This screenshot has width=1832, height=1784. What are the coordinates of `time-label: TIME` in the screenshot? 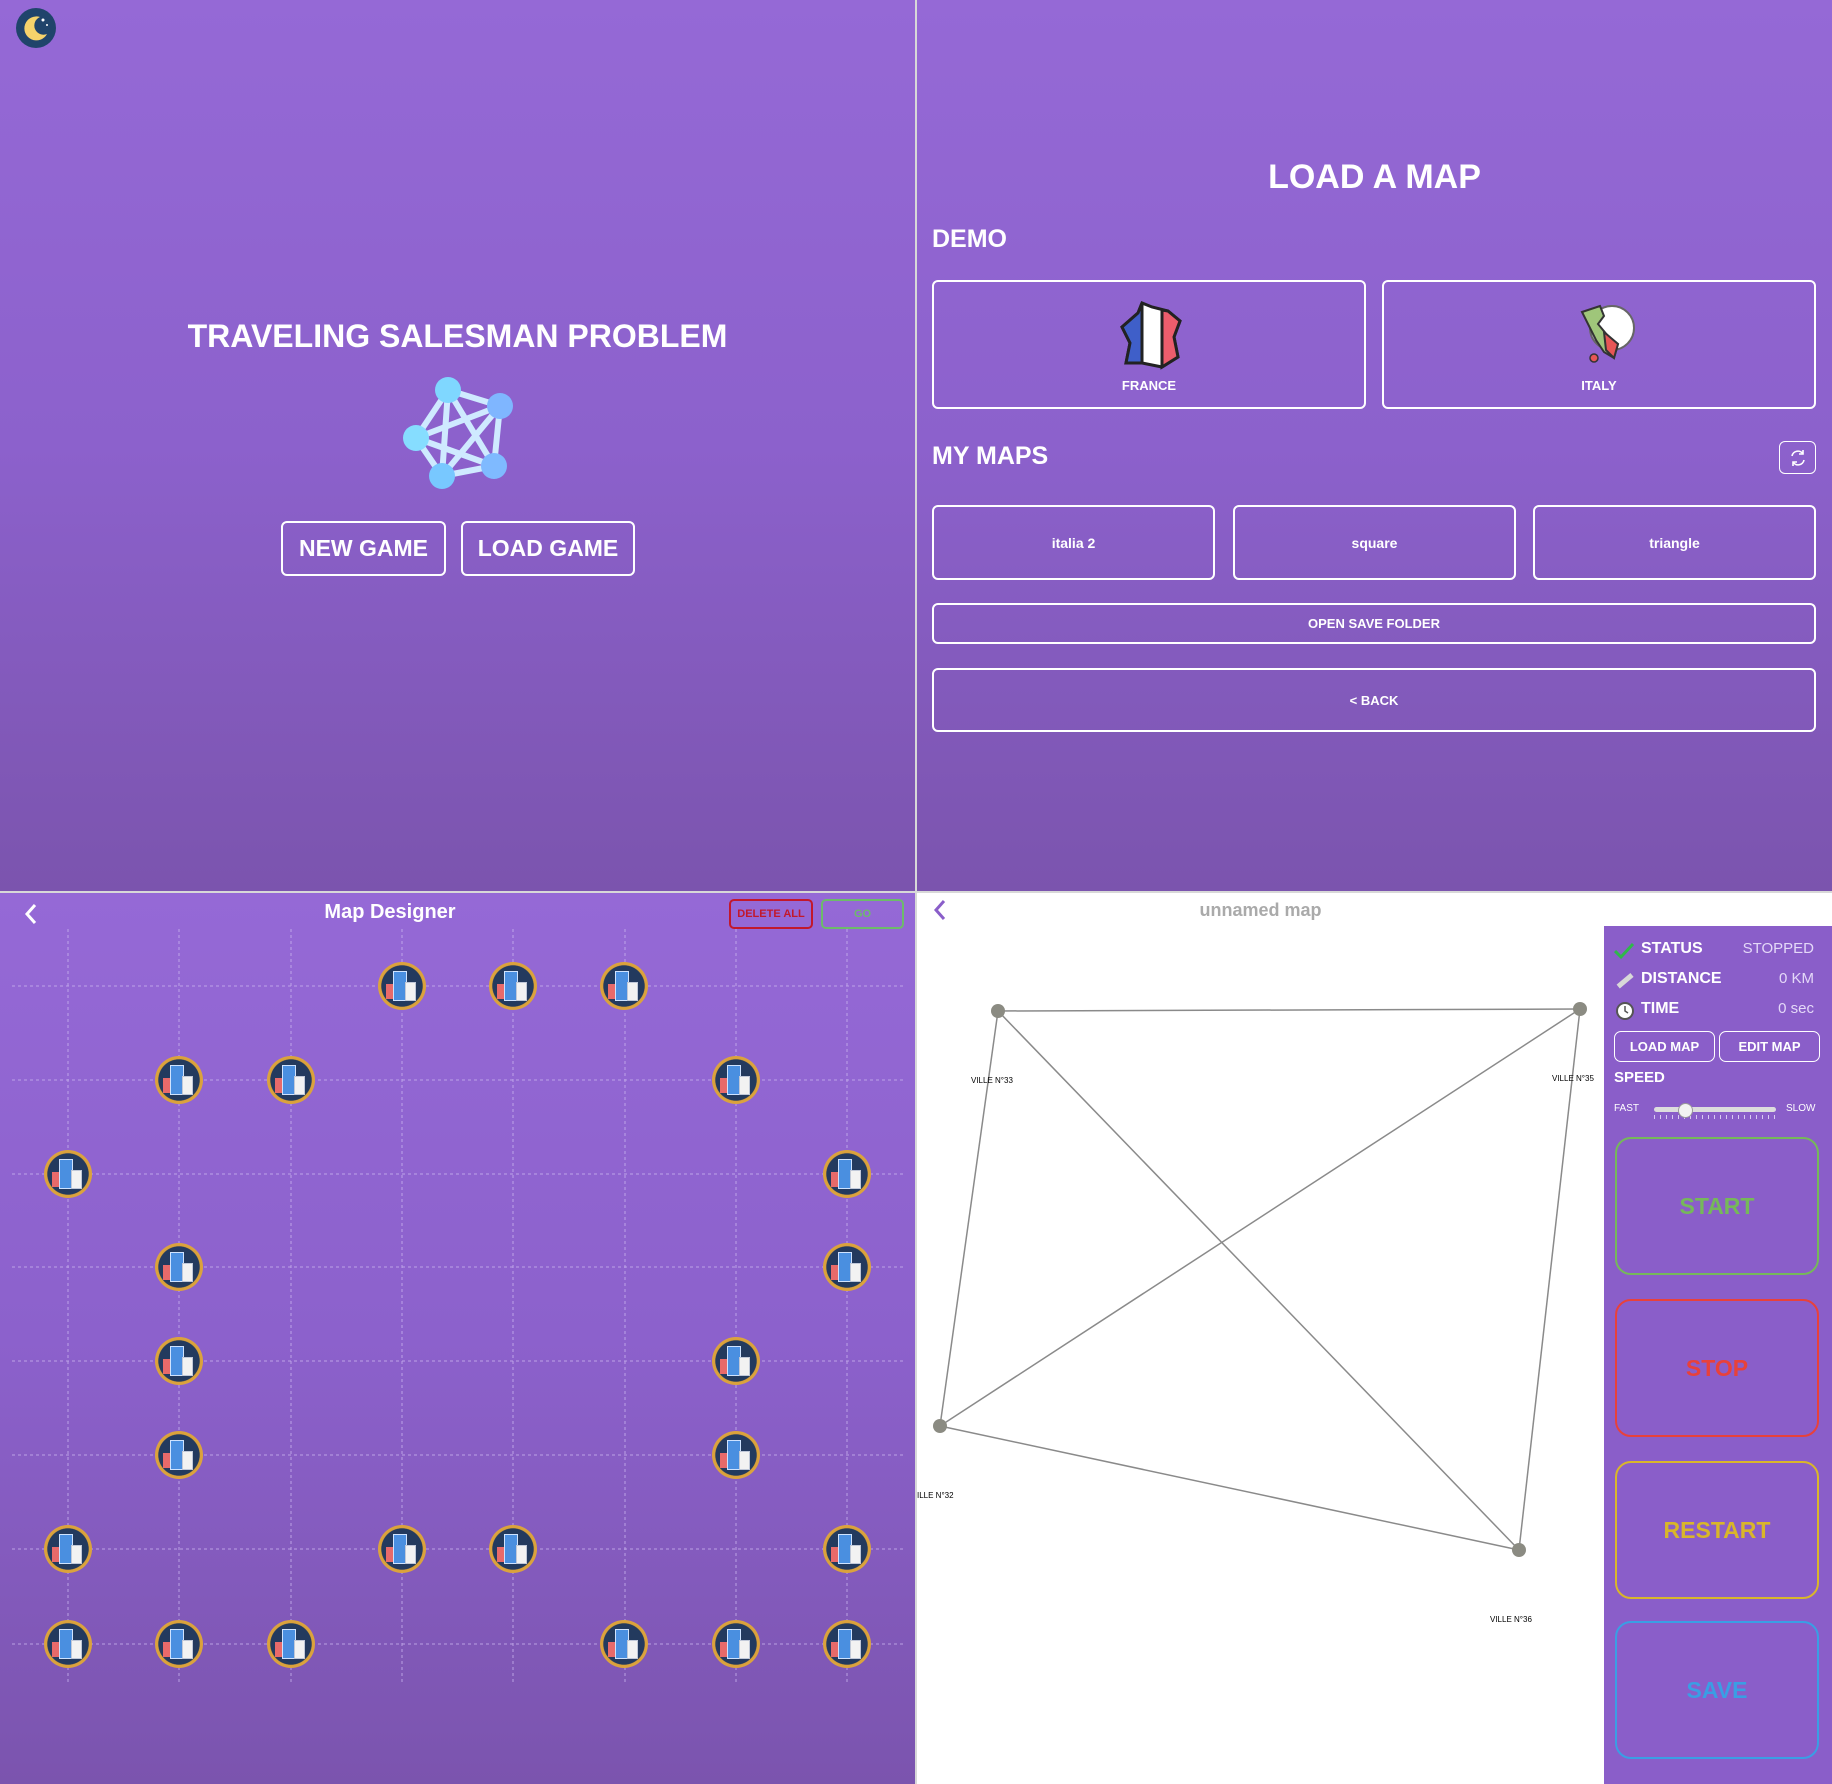 It's located at (1660, 1008).